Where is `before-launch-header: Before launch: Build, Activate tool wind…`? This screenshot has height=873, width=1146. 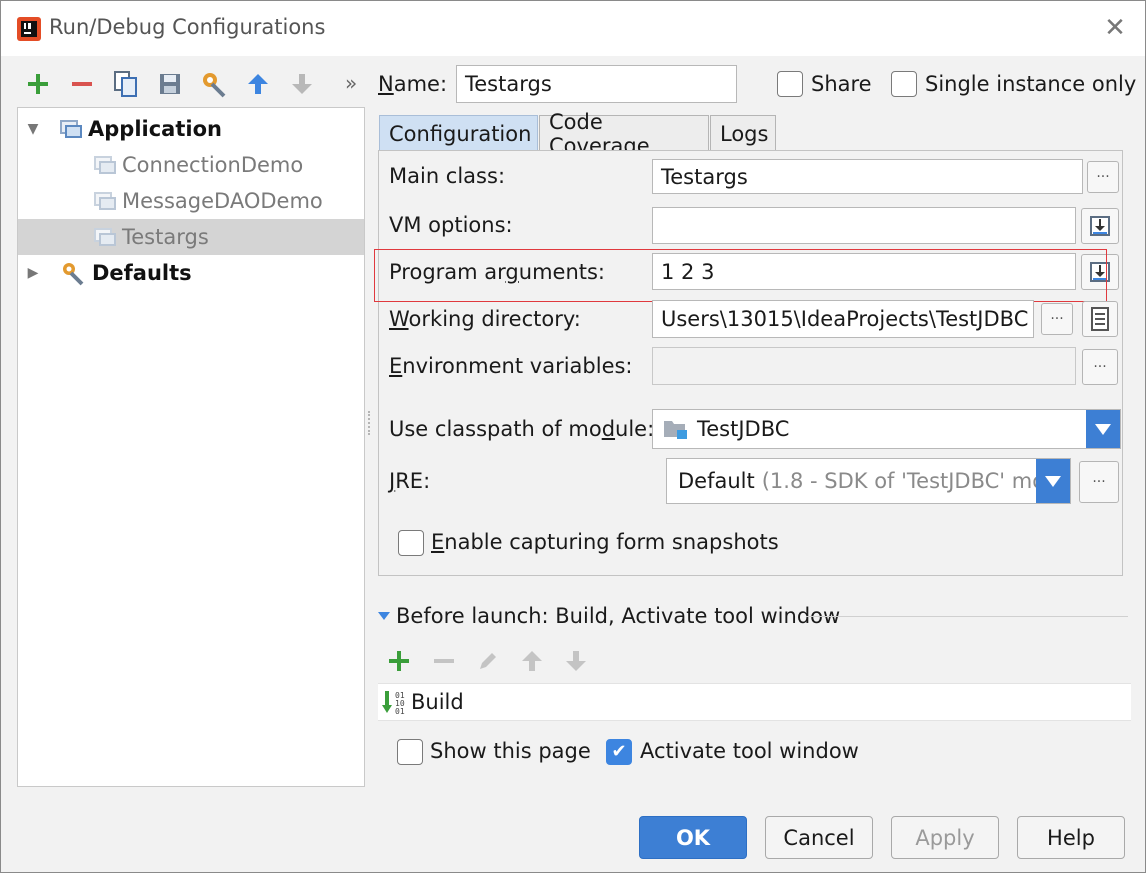 before-launch-header: Before launch: Build, Activate tool wind… is located at coordinates (618, 616).